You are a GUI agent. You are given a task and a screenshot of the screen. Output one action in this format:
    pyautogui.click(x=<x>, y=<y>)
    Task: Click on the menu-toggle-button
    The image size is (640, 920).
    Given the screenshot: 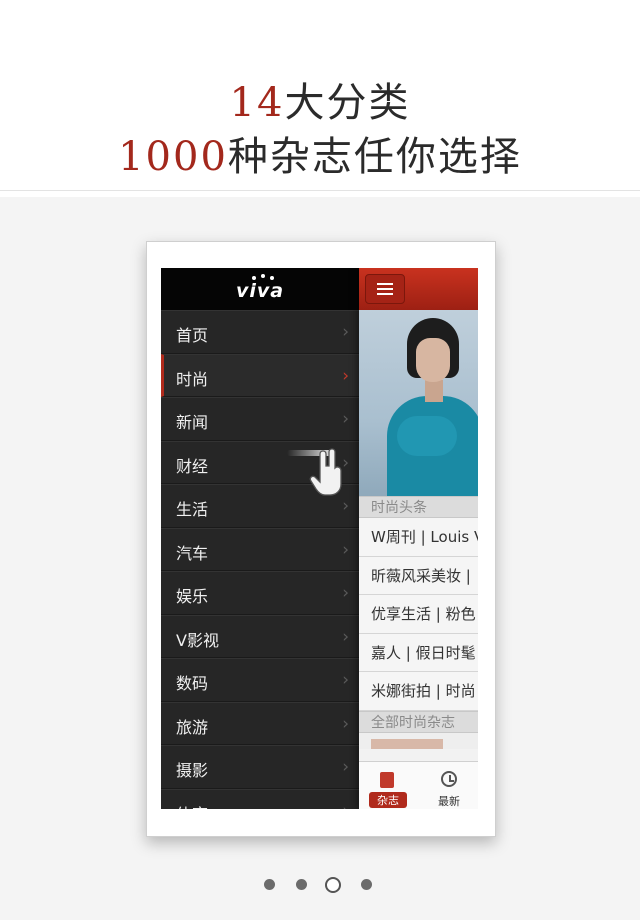 What is the action you would take?
    pyautogui.click(x=385, y=289)
    